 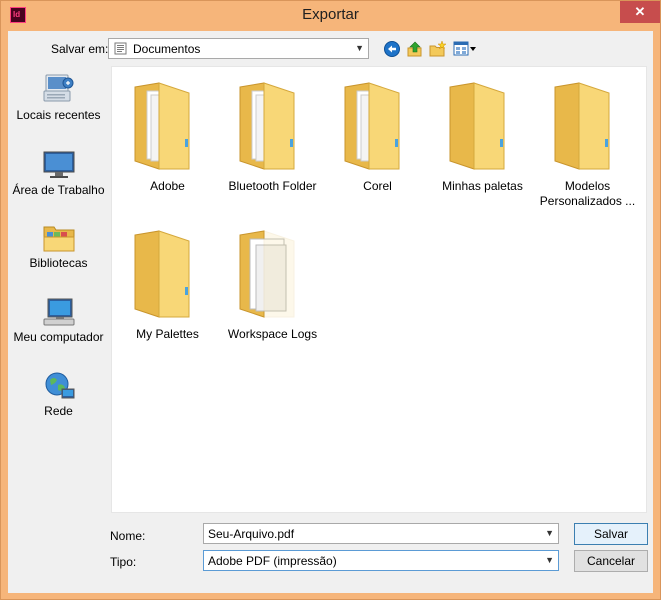 I want to click on libraries-icon, so click(x=58, y=239).